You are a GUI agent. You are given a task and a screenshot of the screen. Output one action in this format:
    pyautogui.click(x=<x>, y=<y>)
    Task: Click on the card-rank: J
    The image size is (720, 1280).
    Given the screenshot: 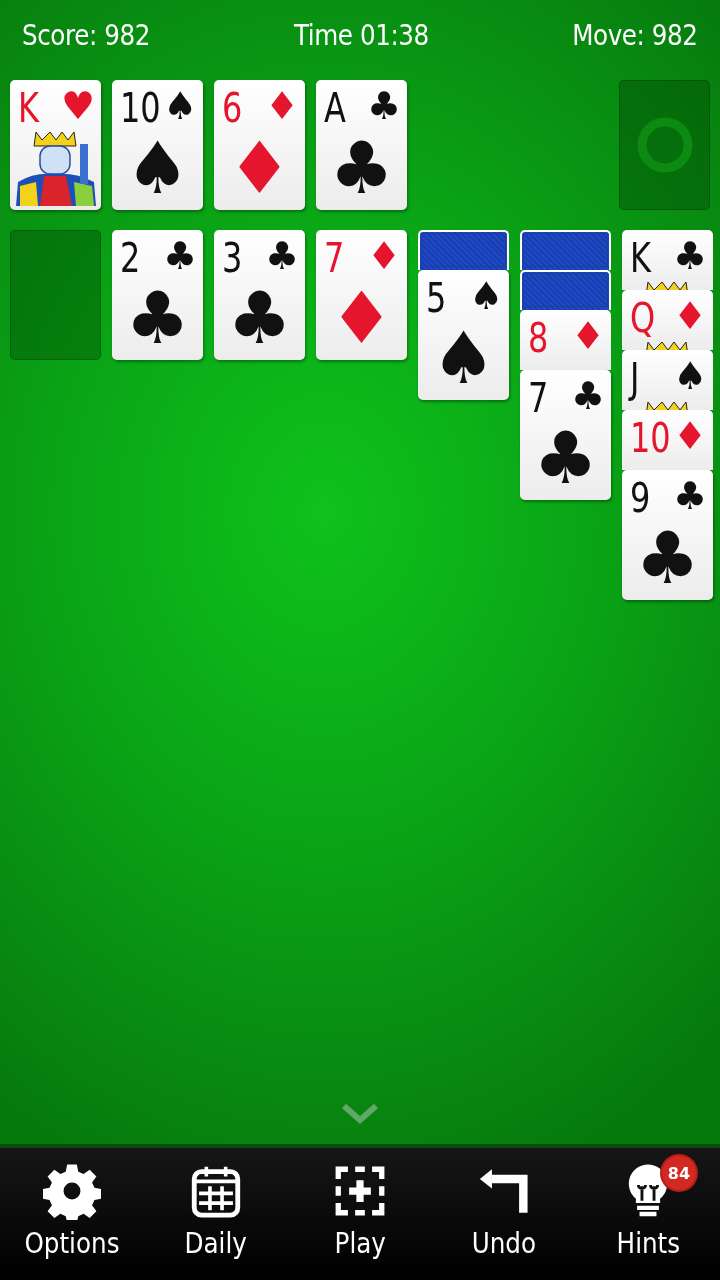 What is the action you would take?
    pyautogui.click(x=635, y=378)
    